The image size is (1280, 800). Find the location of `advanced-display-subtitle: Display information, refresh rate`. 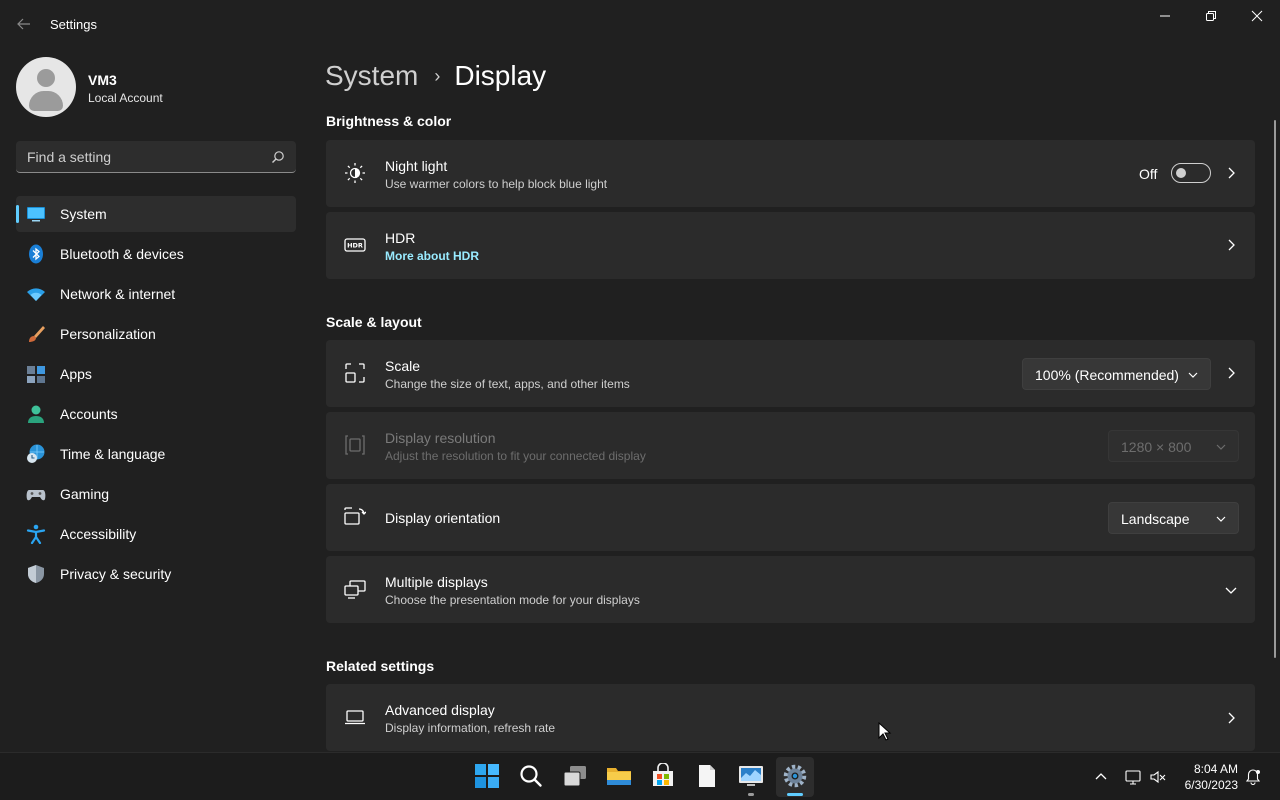

advanced-display-subtitle: Display information, refresh rate is located at coordinates (470, 728).